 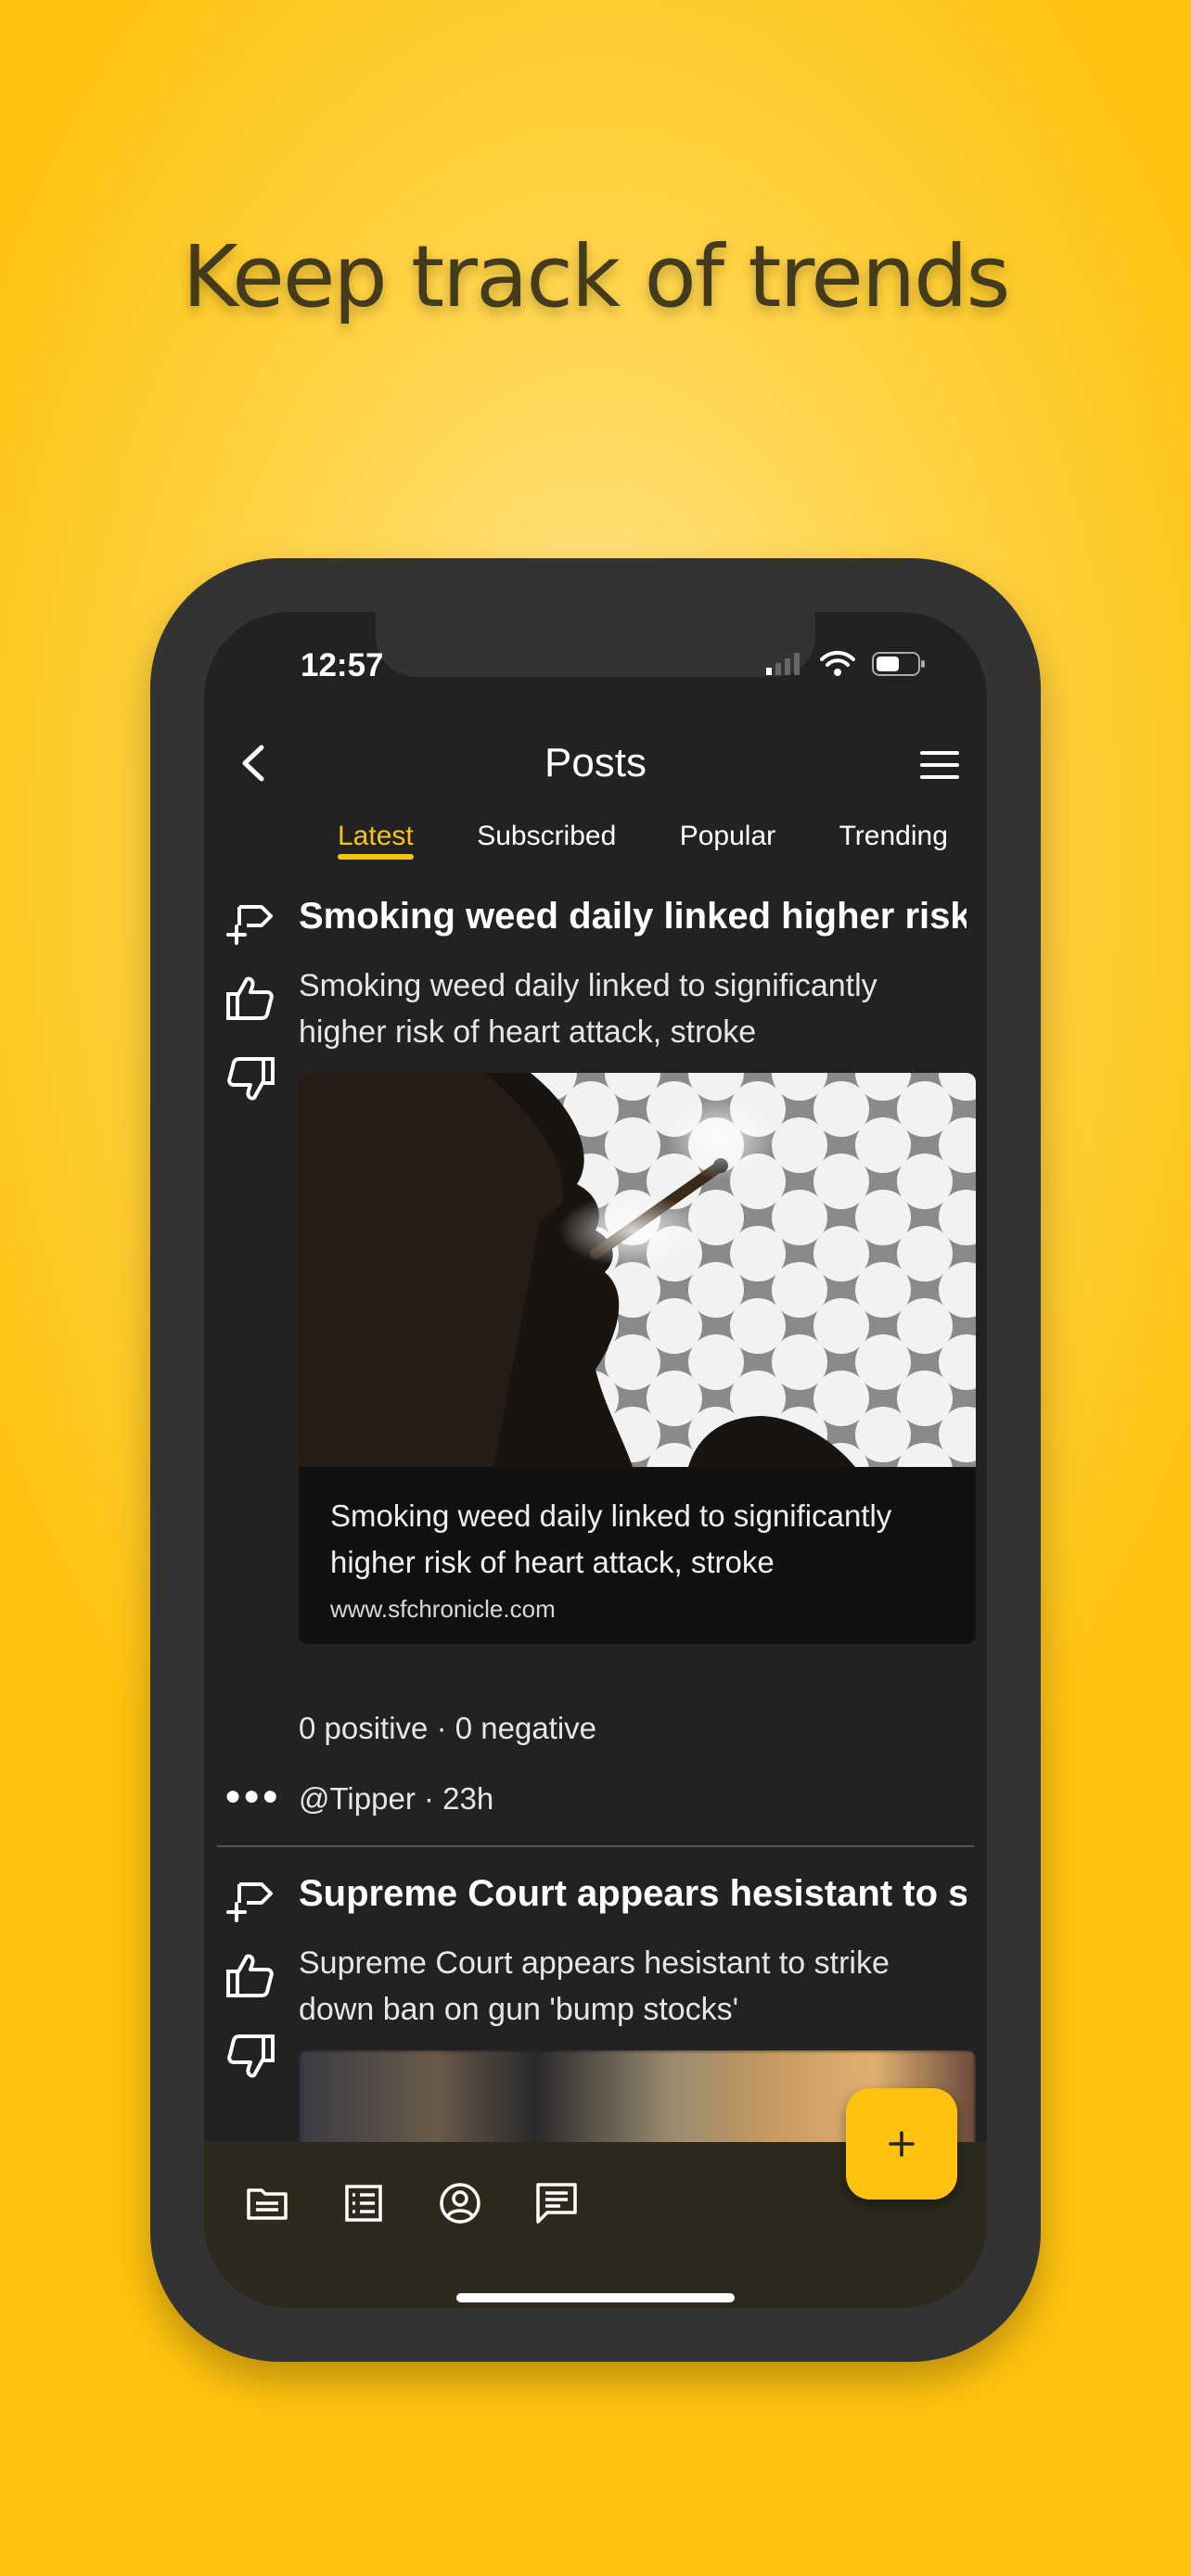 What do you see at coordinates (556, 2203) in the screenshot?
I see `comments-icon` at bounding box center [556, 2203].